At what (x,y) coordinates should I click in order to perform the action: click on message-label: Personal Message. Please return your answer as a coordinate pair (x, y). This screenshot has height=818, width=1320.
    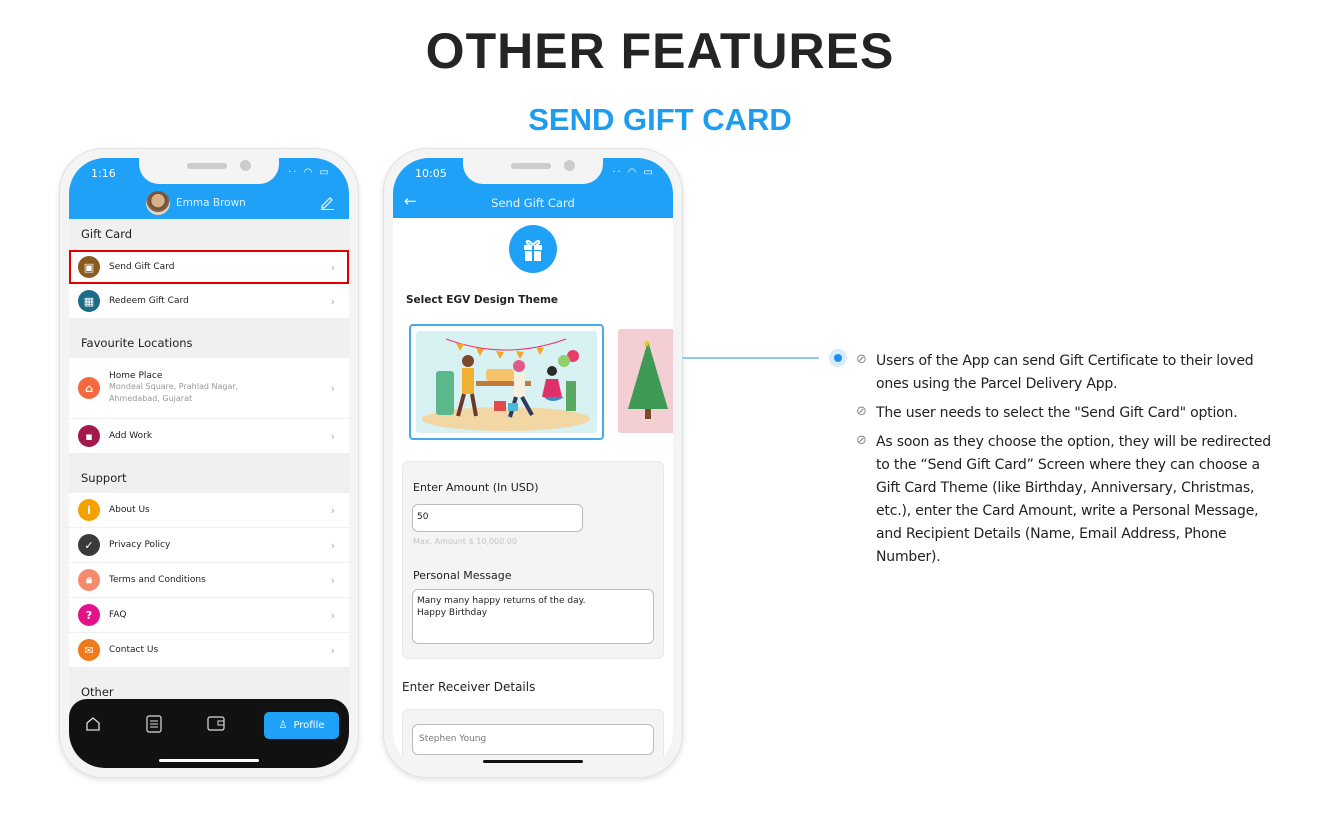
    Looking at the image, I should click on (462, 575).